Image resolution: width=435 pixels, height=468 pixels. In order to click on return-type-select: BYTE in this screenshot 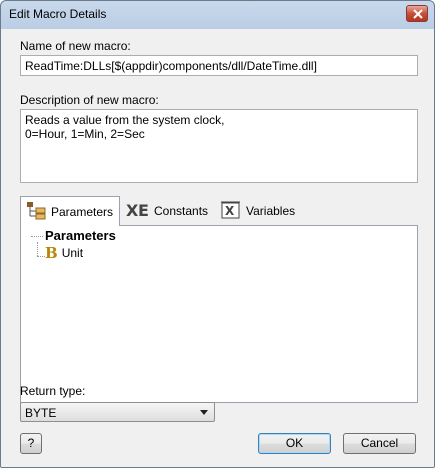, I will do `click(117, 412)`.